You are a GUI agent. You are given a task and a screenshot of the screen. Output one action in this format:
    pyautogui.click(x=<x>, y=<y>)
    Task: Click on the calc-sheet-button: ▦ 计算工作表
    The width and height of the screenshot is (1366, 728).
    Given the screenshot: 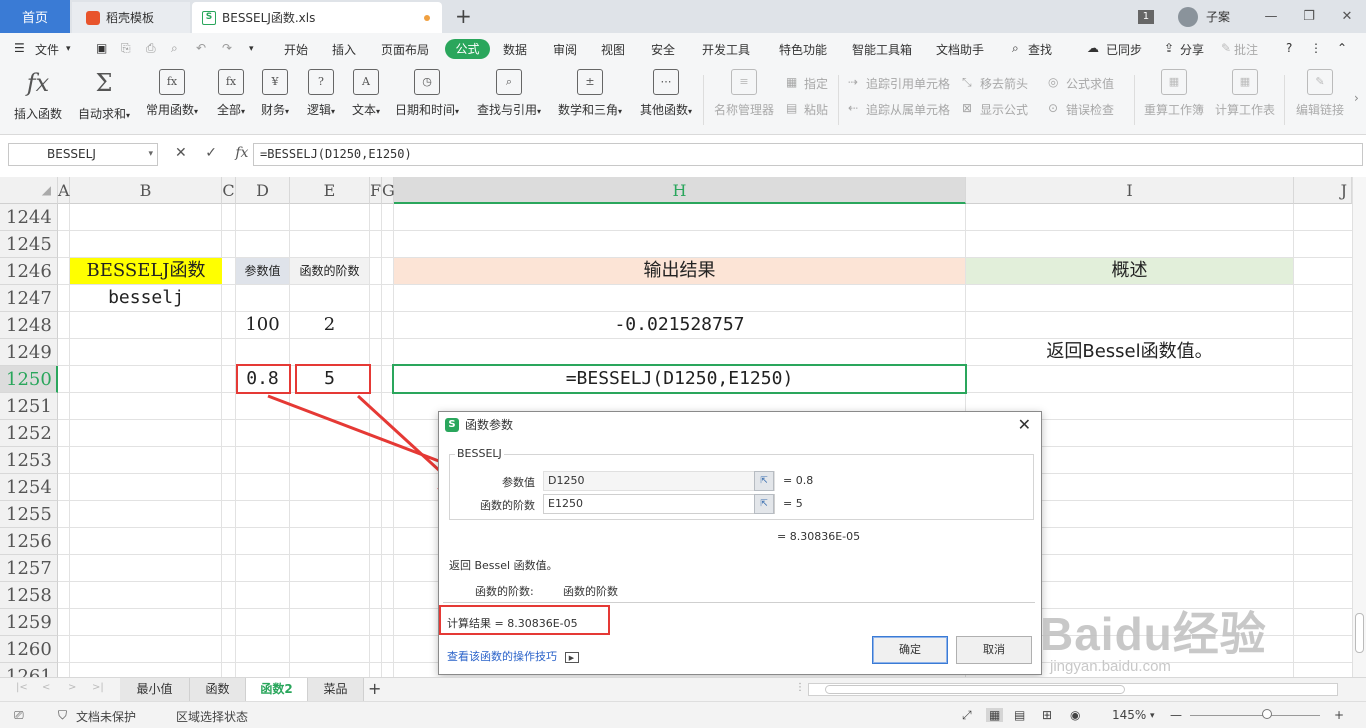 What is the action you would take?
    pyautogui.click(x=1245, y=93)
    